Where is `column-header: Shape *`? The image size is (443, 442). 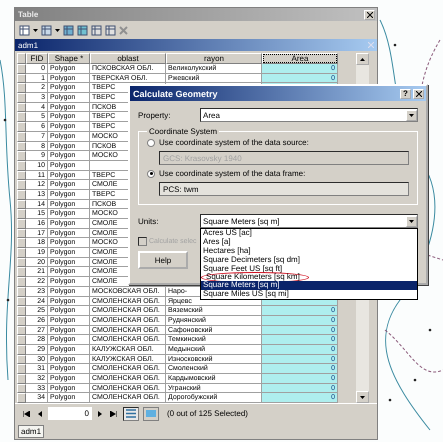
column-header: Shape * is located at coordinates (69, 58).